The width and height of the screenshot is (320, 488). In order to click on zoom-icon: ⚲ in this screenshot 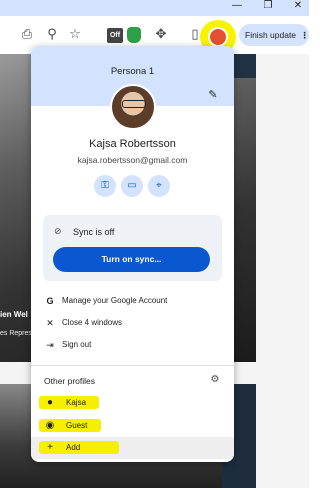, I will do `click(52, 34)`.